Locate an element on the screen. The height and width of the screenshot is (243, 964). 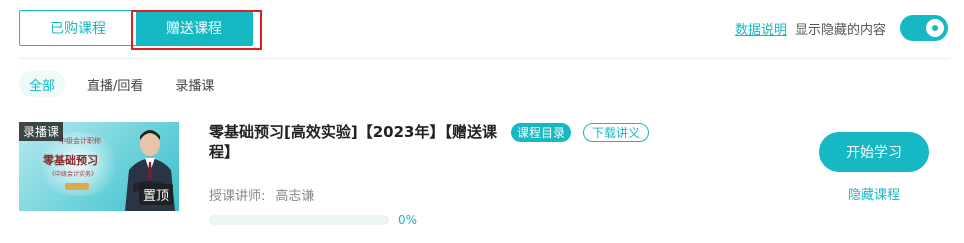
pinned-badge: 置顶 is located at coordinates (155, 194).